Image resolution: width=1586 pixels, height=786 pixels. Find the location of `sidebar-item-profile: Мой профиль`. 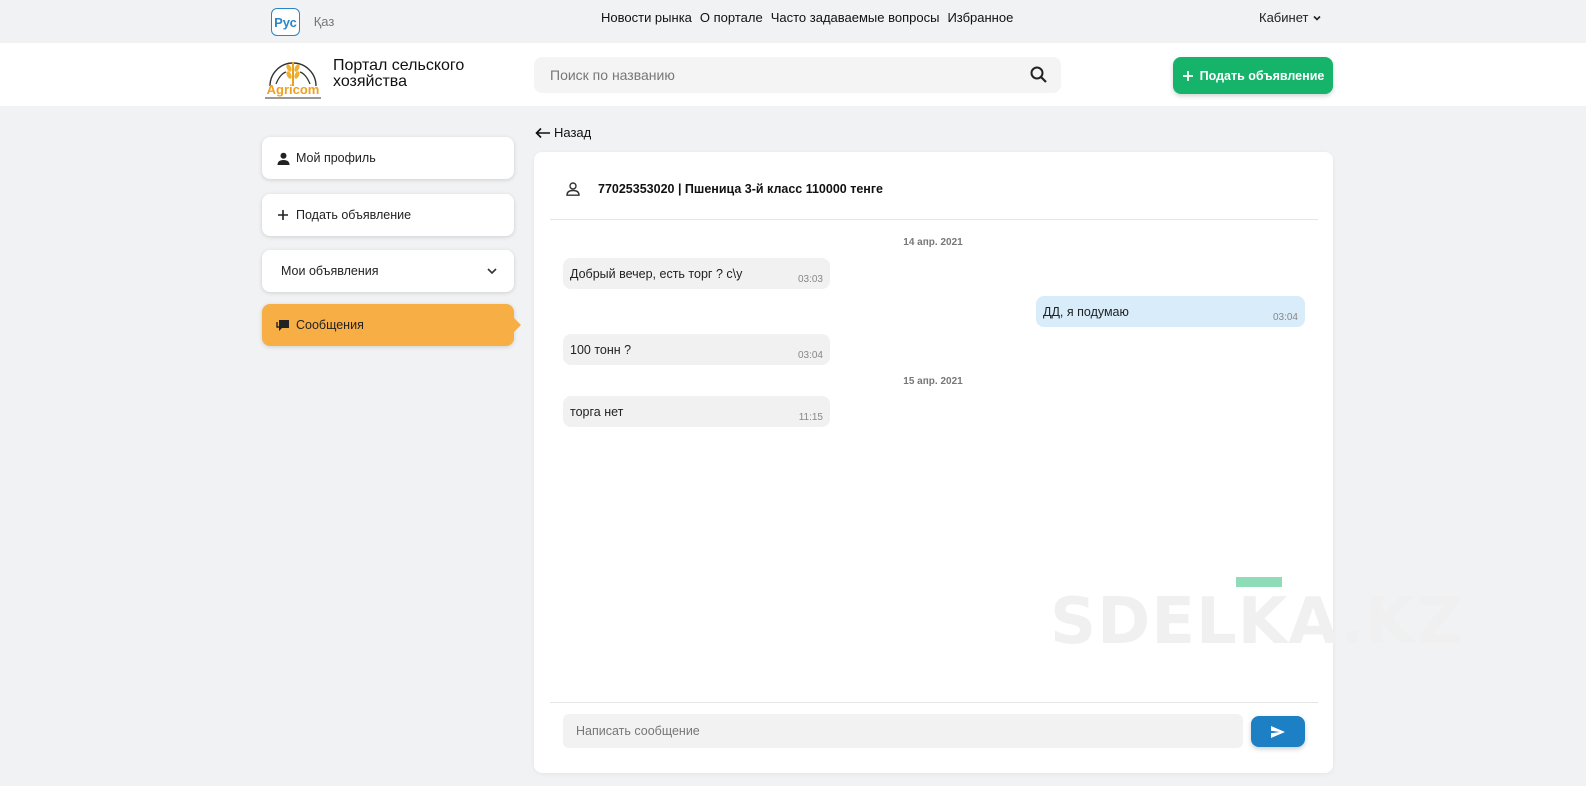

sidebar-item-profile: Мой профиль is located at coordinates (388, 158).